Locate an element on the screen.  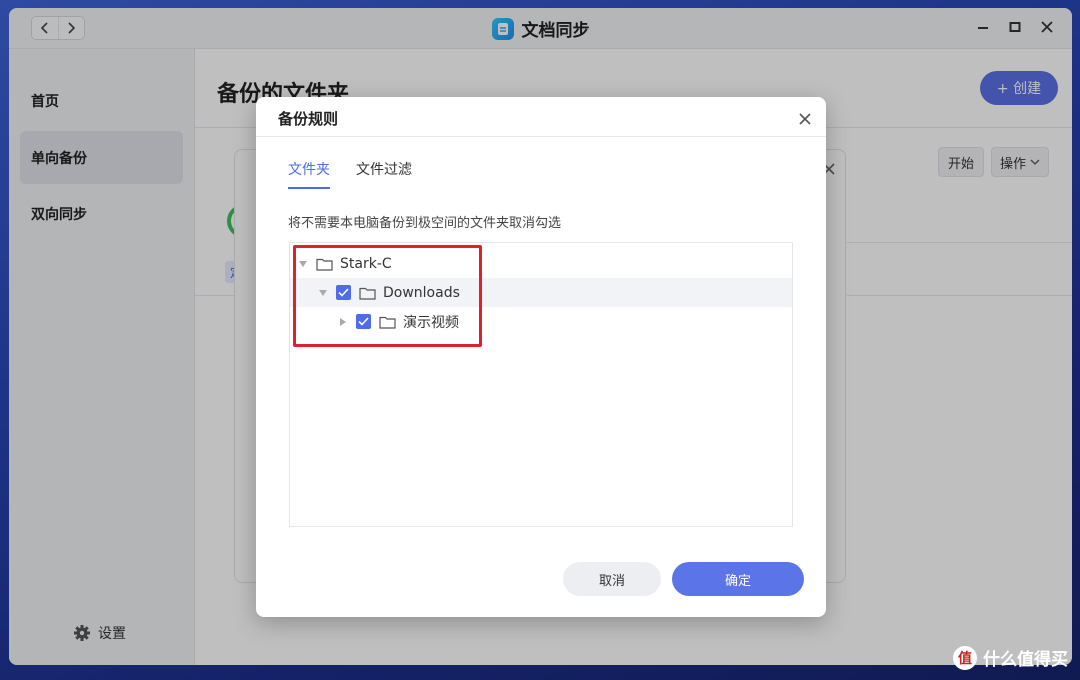
dialog-header: 备份规则 is located at coordinates (541, 117).